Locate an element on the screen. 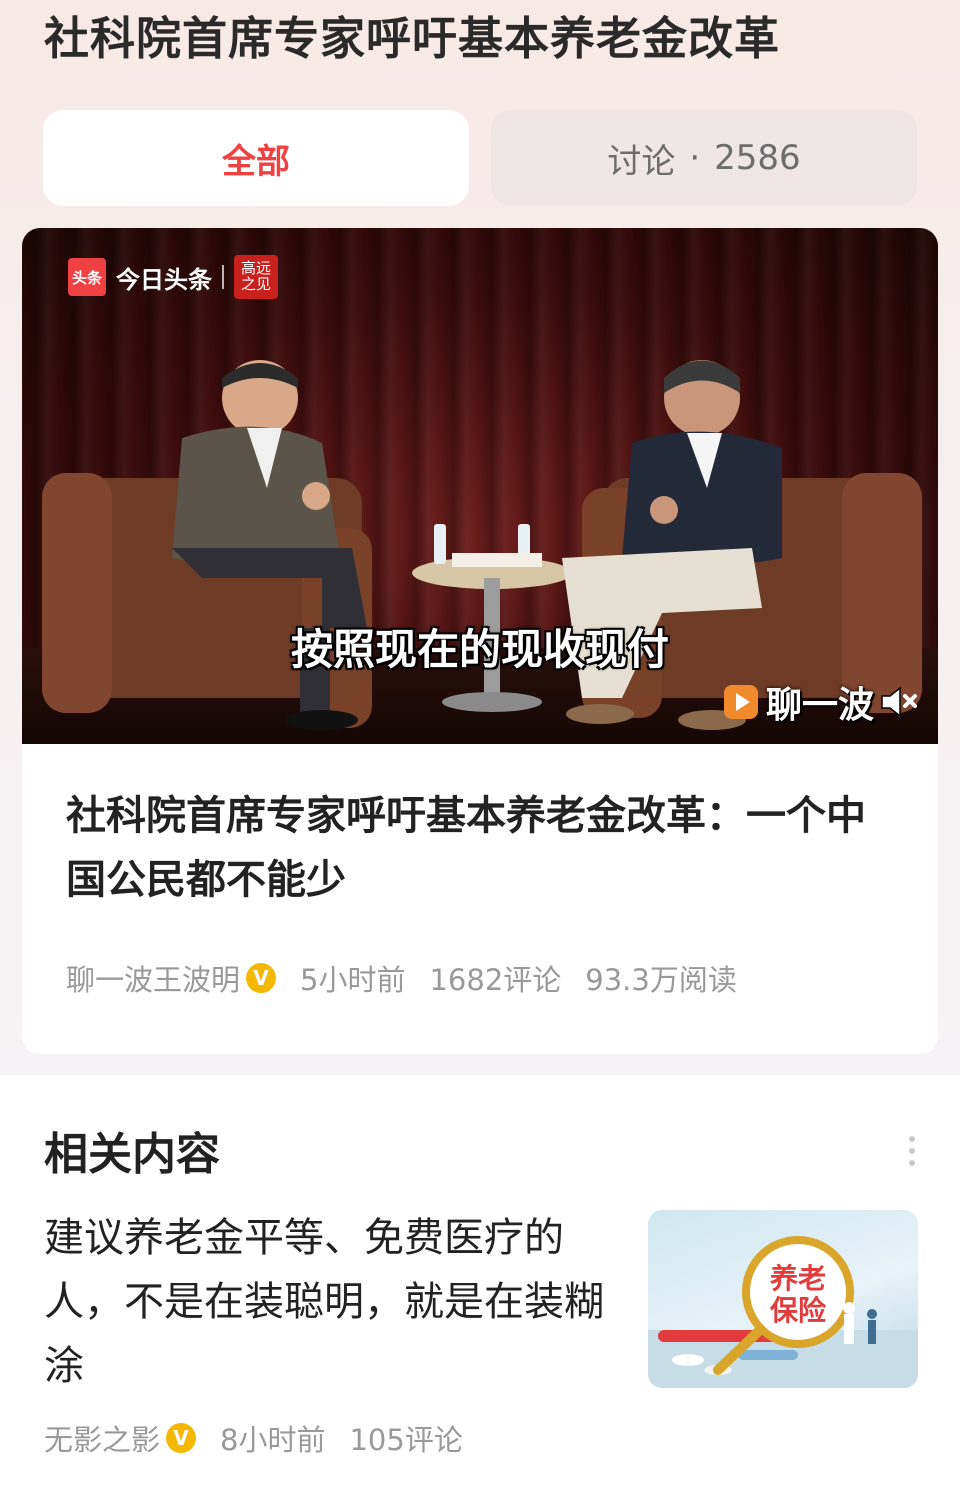 This screenshot has width=960, height=1506. related-item-thumbnail: 养老 保险 is located at coordinates (783, 1299).